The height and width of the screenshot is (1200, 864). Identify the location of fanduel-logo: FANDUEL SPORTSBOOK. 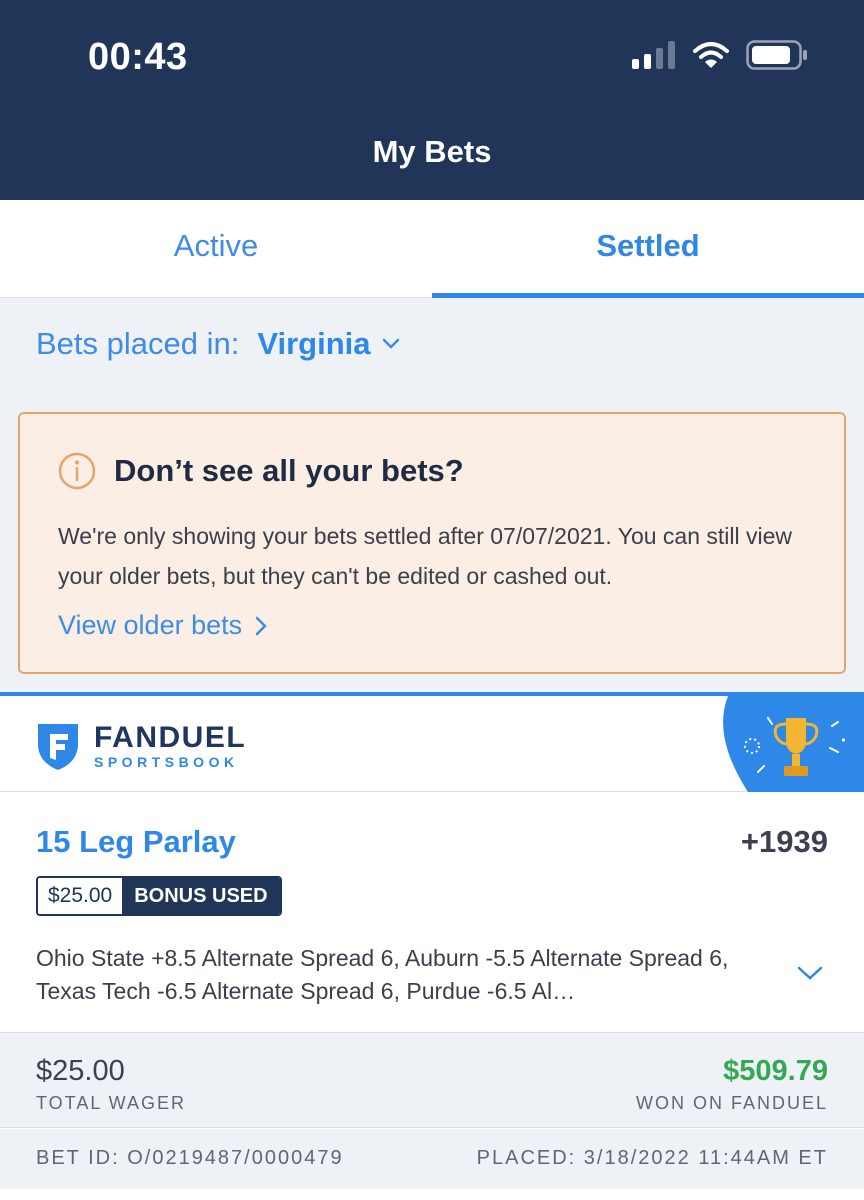
(140, 746).